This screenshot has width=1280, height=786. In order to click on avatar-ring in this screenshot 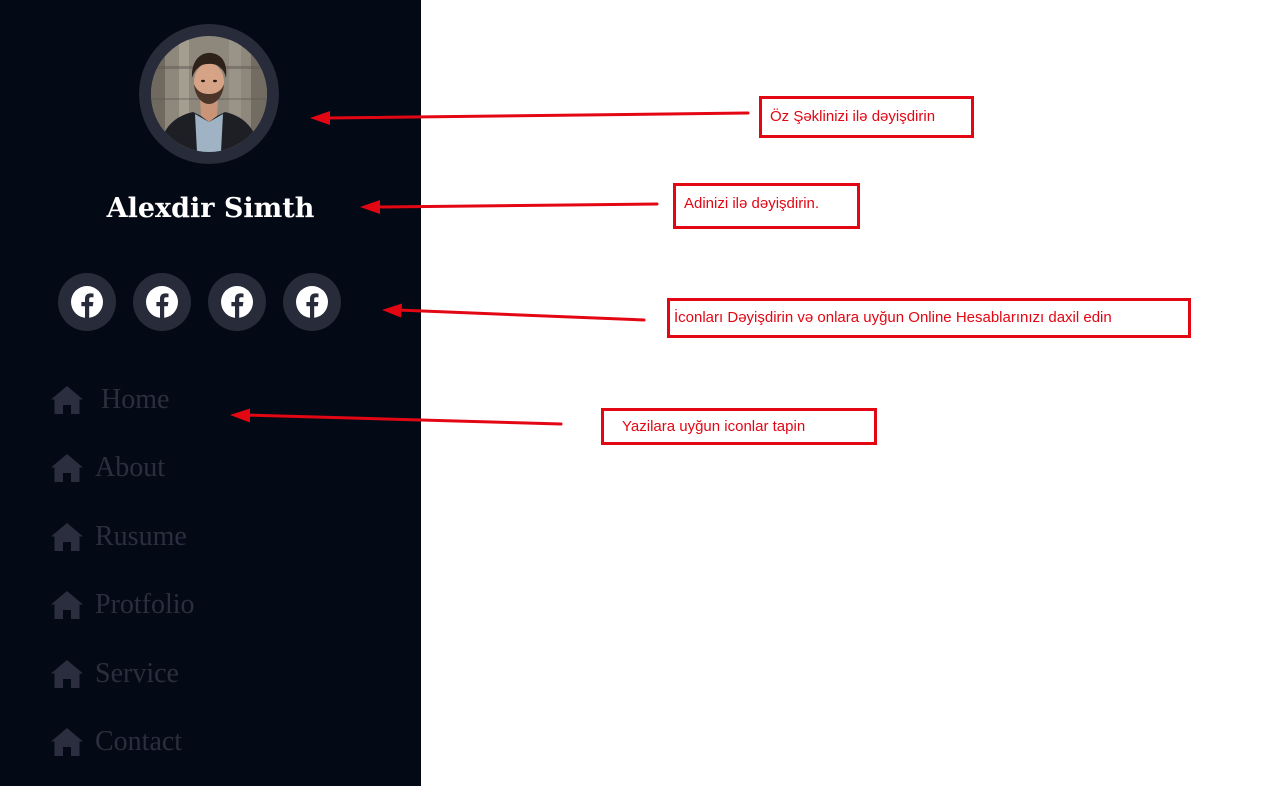, I will do `click(209, 94)`.